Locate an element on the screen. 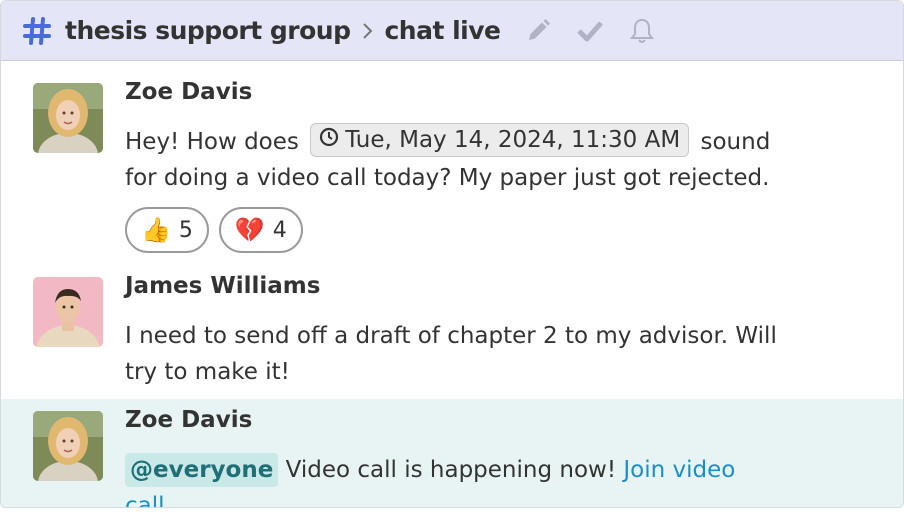  reaction-count: 5 is located at coordinates (185, 230).